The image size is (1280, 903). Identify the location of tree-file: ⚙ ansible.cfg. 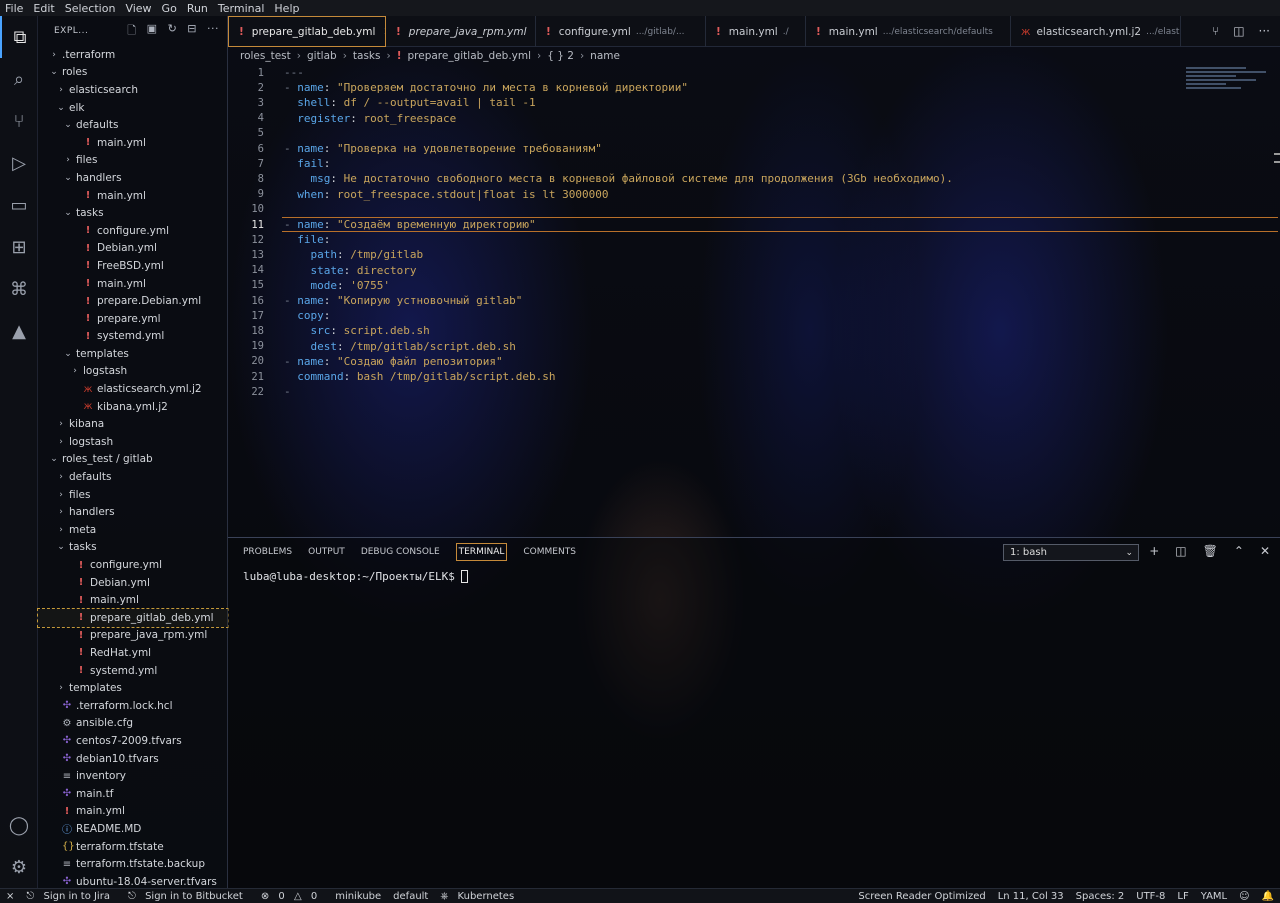
(133, 724).